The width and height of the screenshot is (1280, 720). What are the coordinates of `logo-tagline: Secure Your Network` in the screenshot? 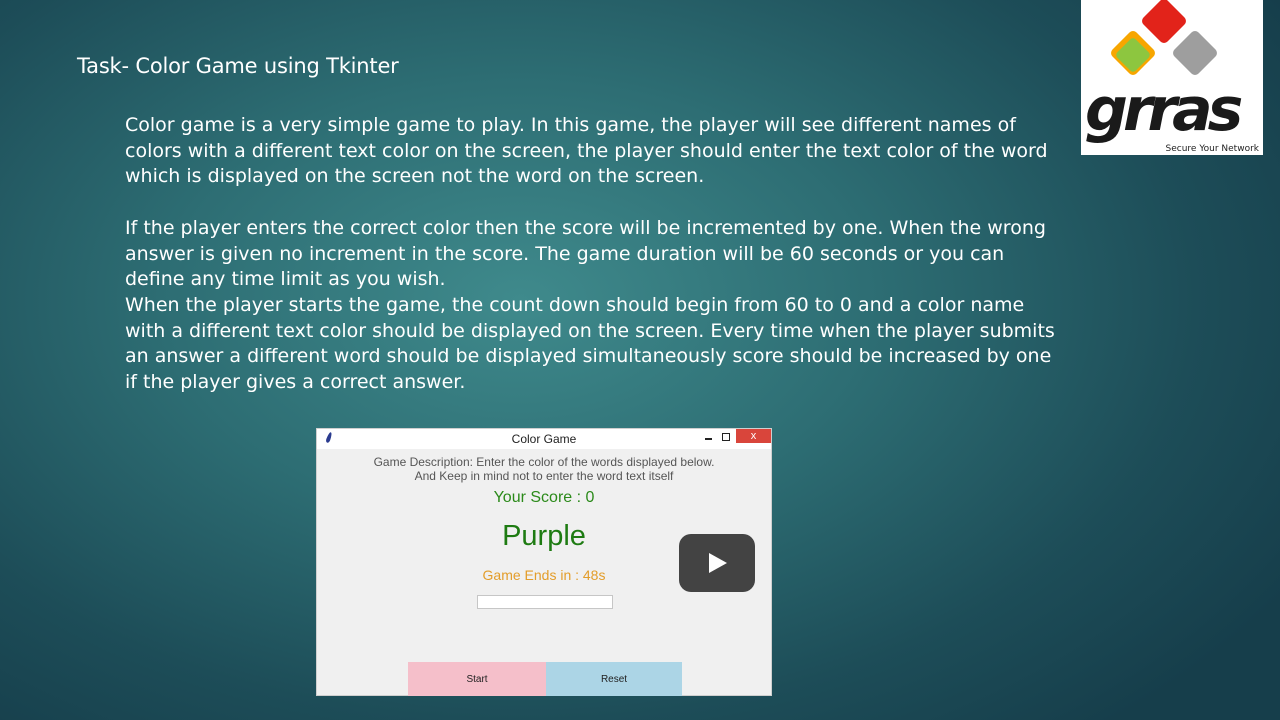 It's located at (1212, 149).